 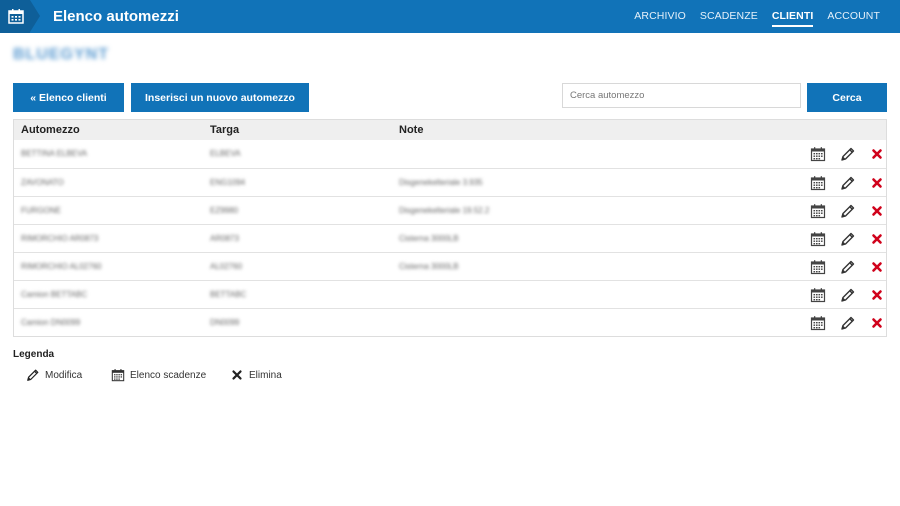 What do you see at coordinates (441, 182) in the screenshot?
I see `cell-note: Disgenekelteriale 3.935` at bounding box center [441, 182].